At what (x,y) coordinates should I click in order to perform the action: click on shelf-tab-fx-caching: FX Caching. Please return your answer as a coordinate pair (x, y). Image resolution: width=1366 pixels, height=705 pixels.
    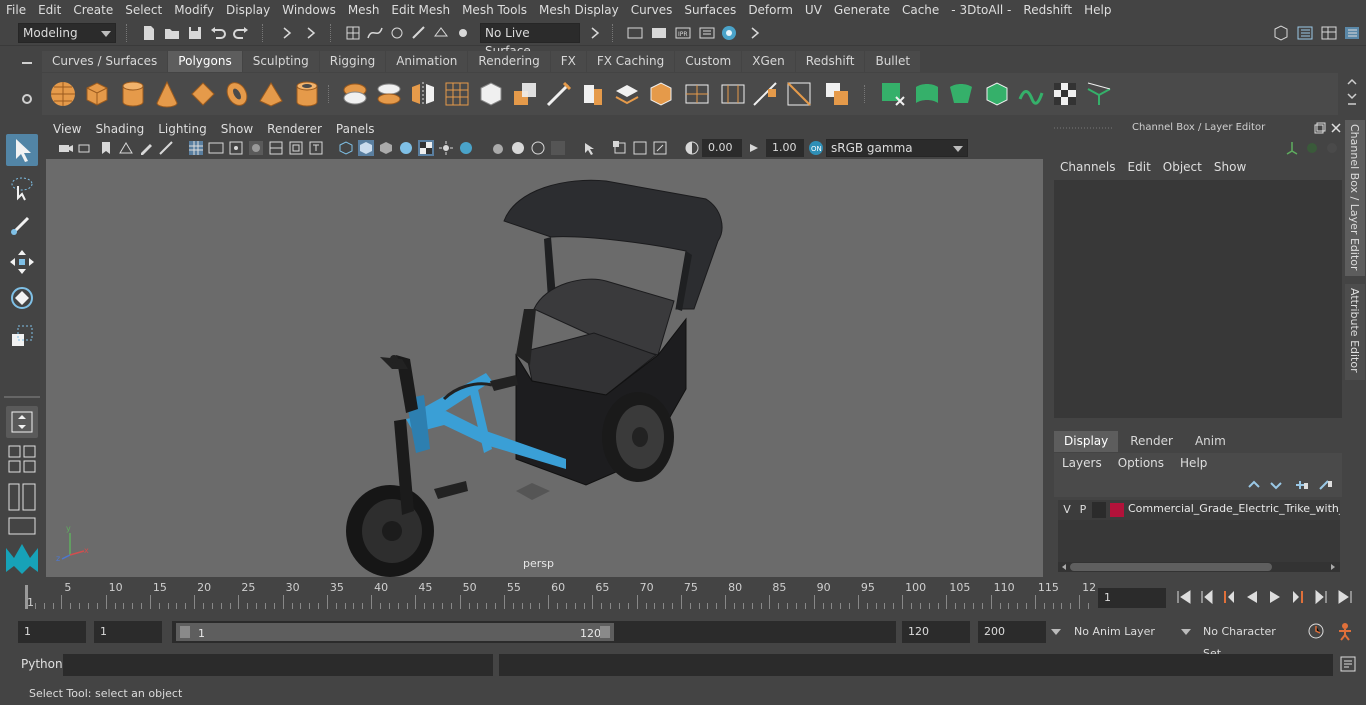
    Looking at the image, I should click on (630, 61).